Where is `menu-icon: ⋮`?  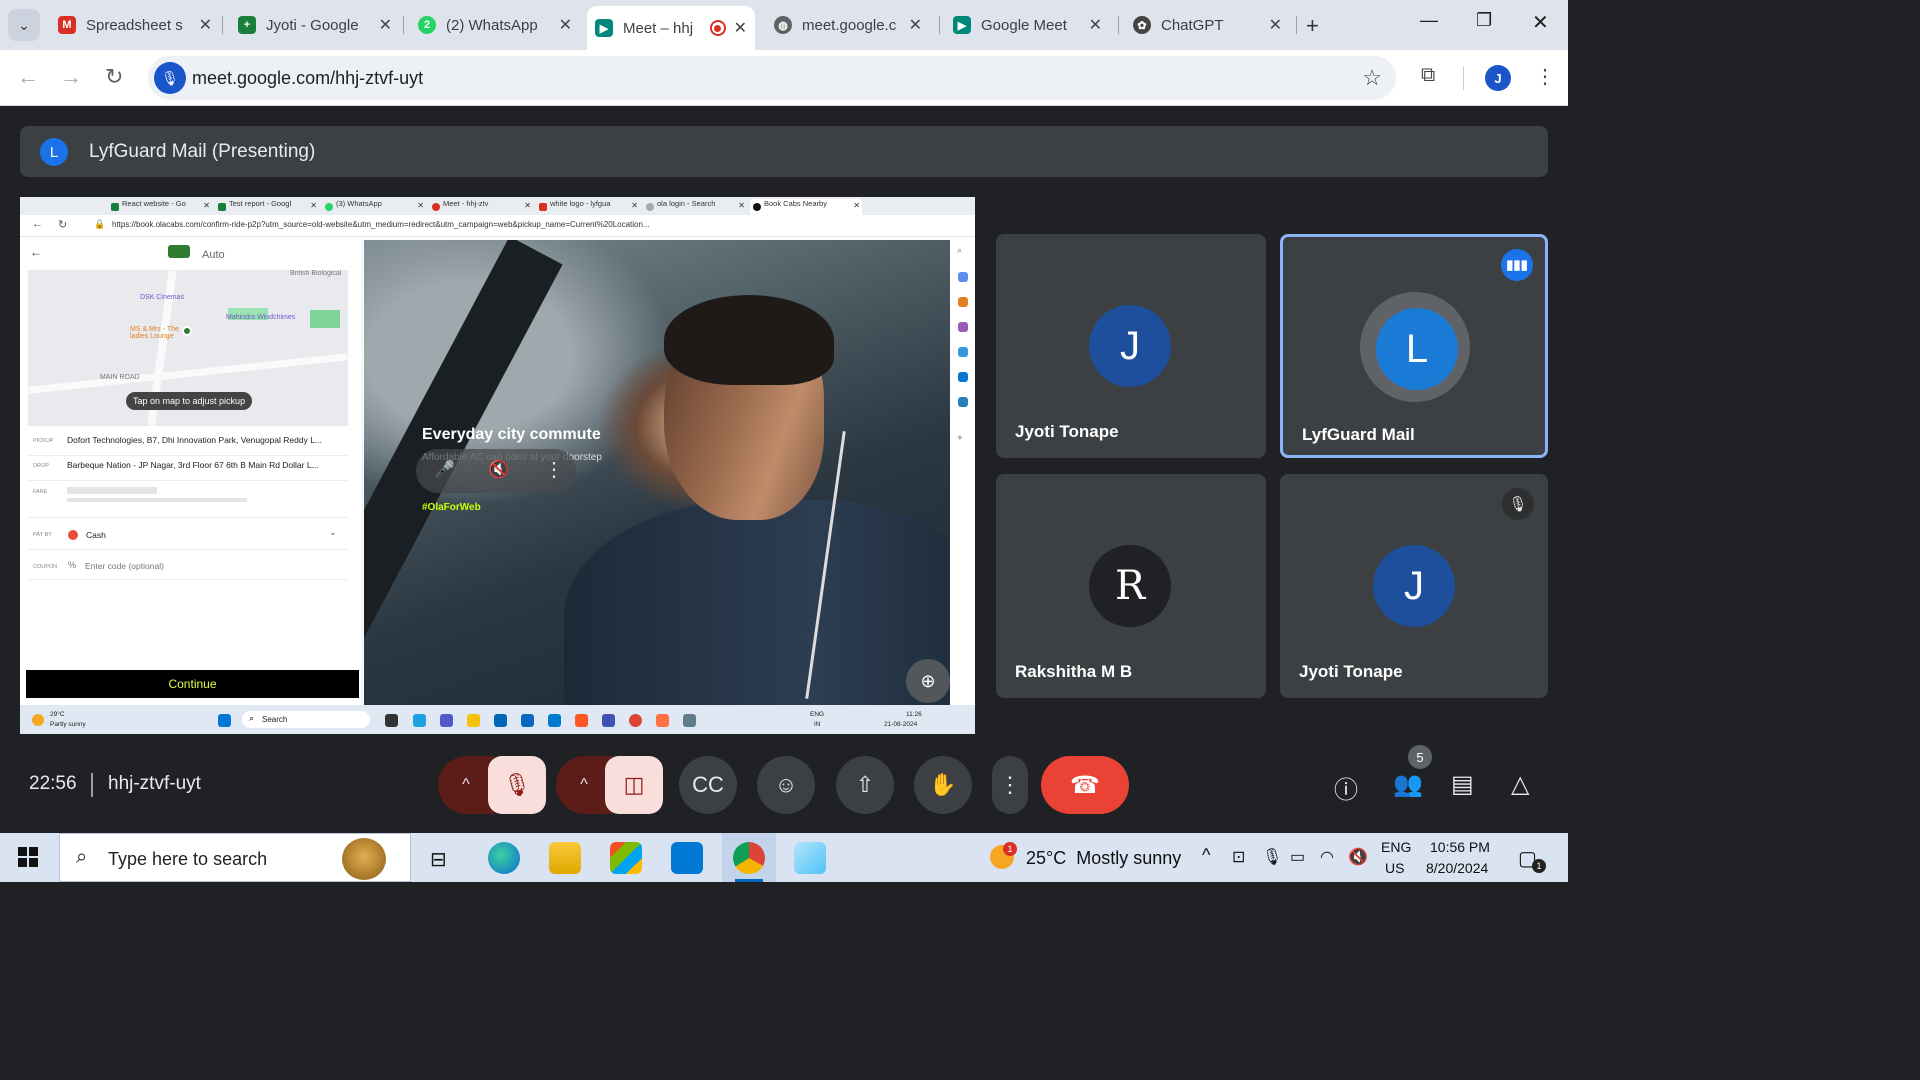
menu-icon: ⋮ is located at coordinates (1545, 76).